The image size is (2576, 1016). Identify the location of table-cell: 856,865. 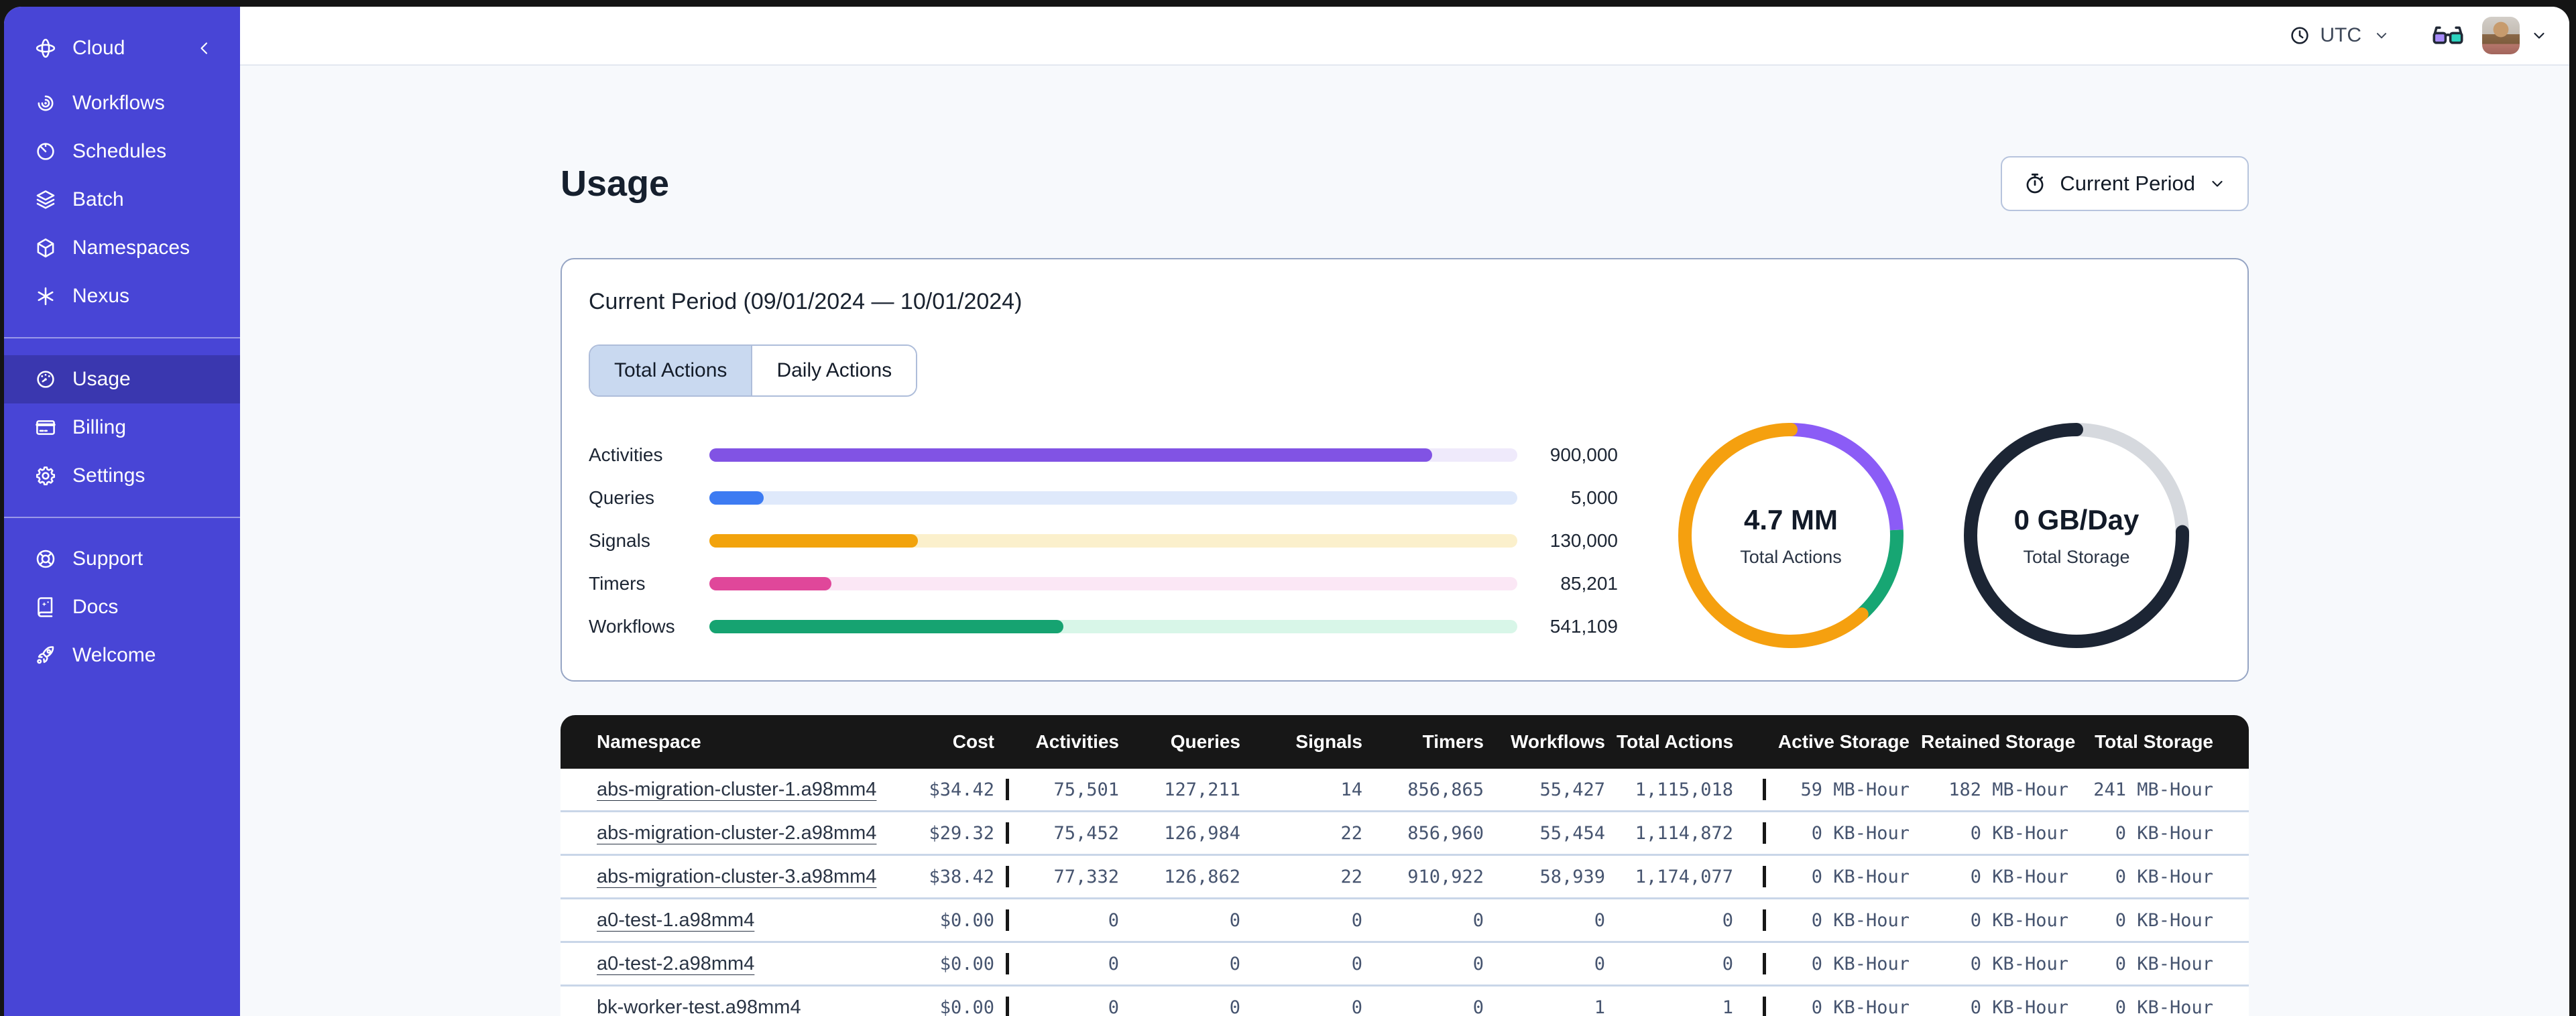
(1434, 789).